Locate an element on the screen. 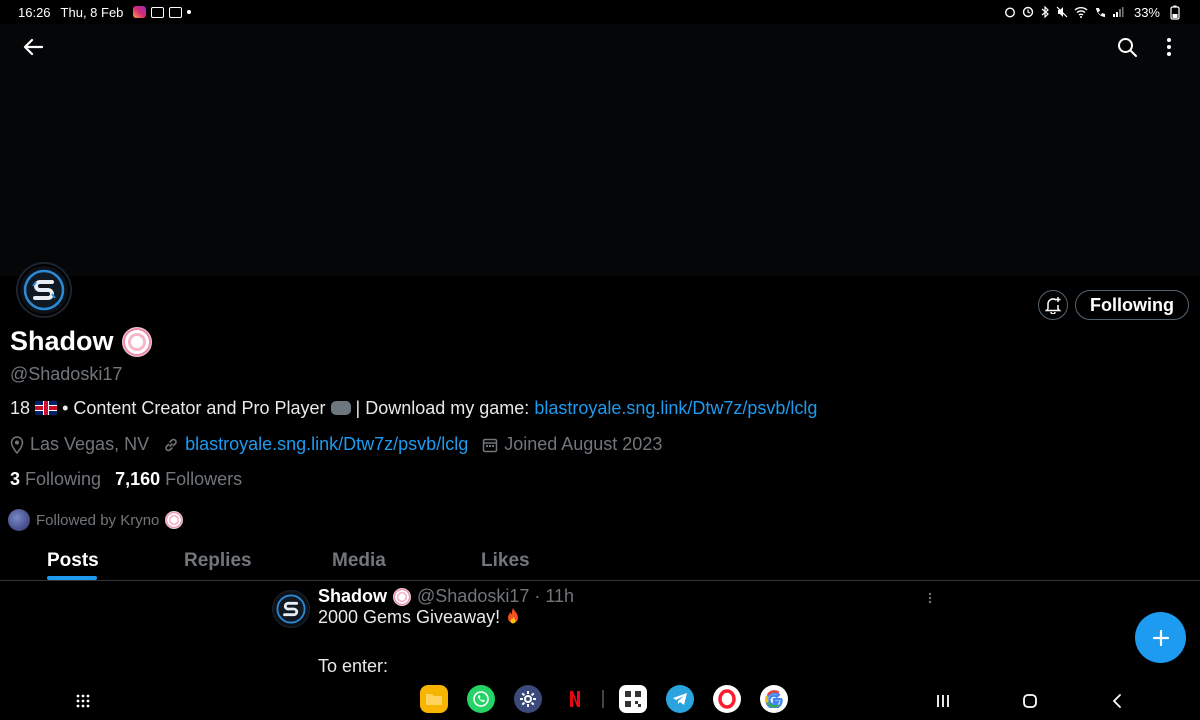 The image size is (1200, 720). display-name: Shadow is located at coordinates (62, 341).